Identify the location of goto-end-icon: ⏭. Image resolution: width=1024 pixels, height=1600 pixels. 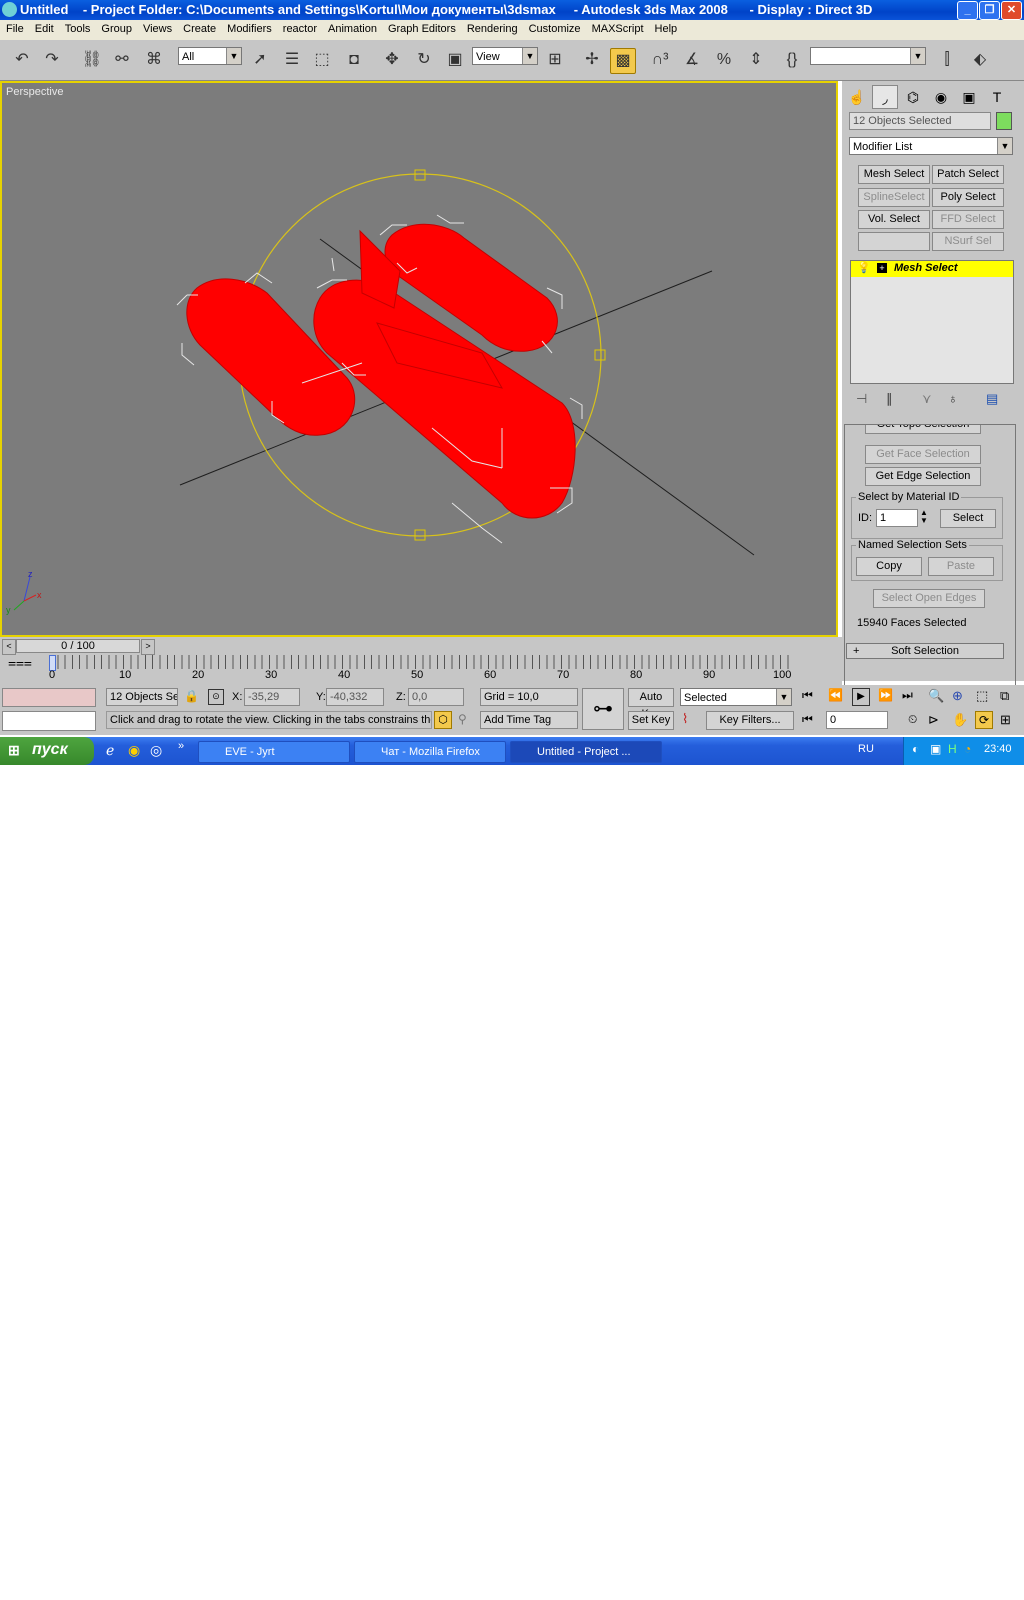
(907, 695).